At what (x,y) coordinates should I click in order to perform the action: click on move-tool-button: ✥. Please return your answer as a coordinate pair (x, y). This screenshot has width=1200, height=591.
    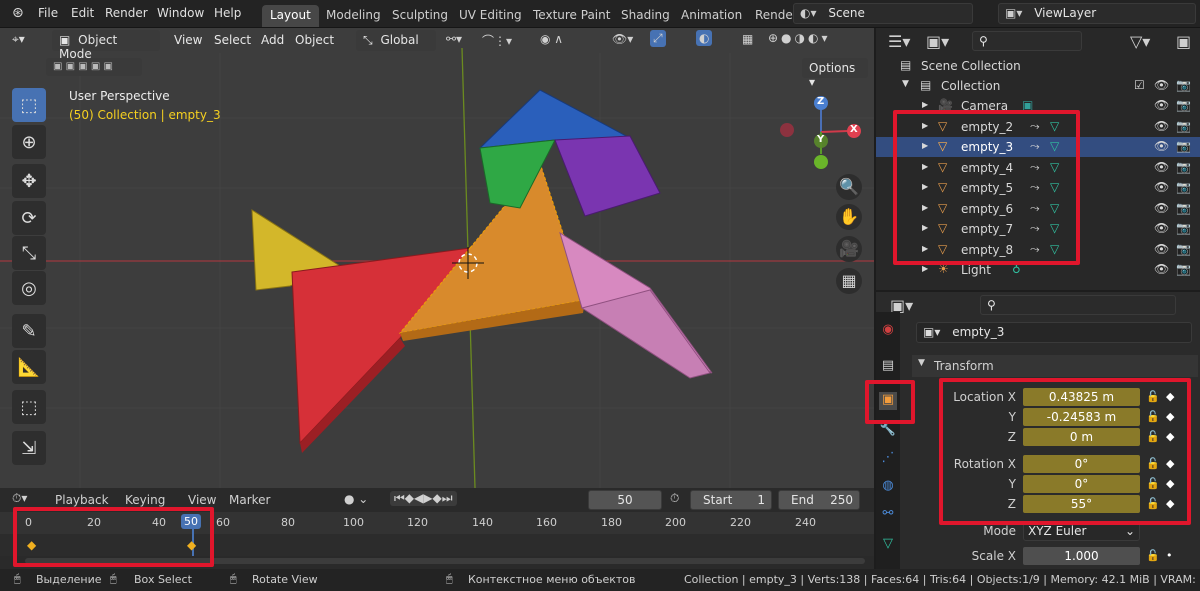
    Looking at the image, I should click on (29, 181).